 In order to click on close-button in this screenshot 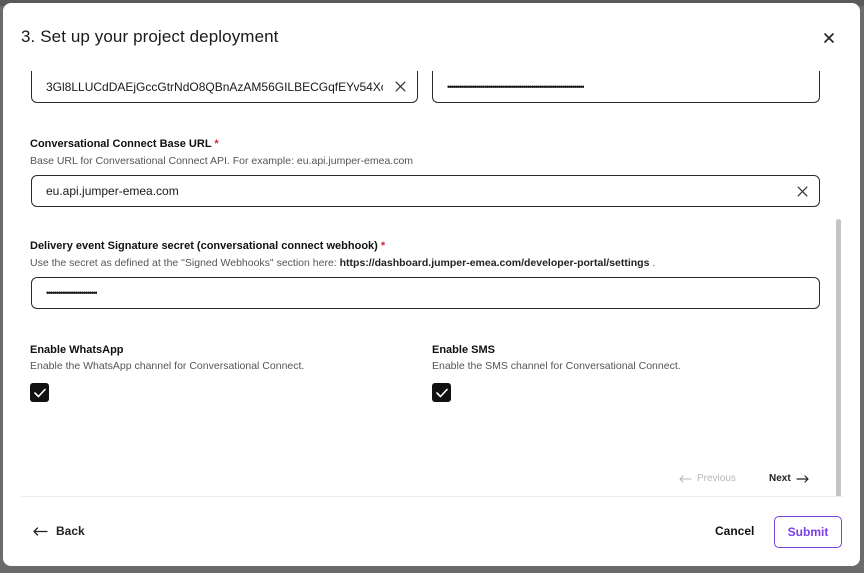, I will do `click(829, 38)`.